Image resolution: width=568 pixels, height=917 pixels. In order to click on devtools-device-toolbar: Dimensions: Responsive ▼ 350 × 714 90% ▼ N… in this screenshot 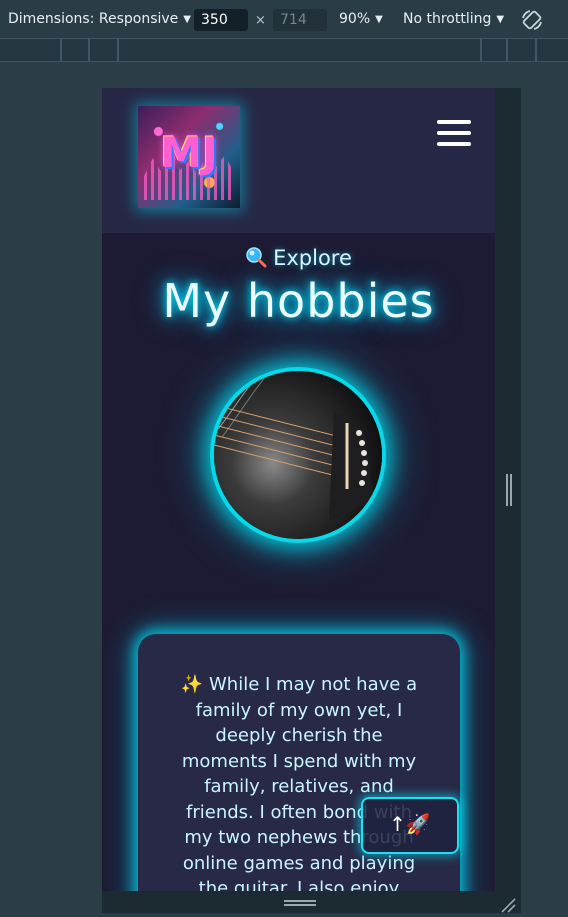, I will do `click(284, 19)`.